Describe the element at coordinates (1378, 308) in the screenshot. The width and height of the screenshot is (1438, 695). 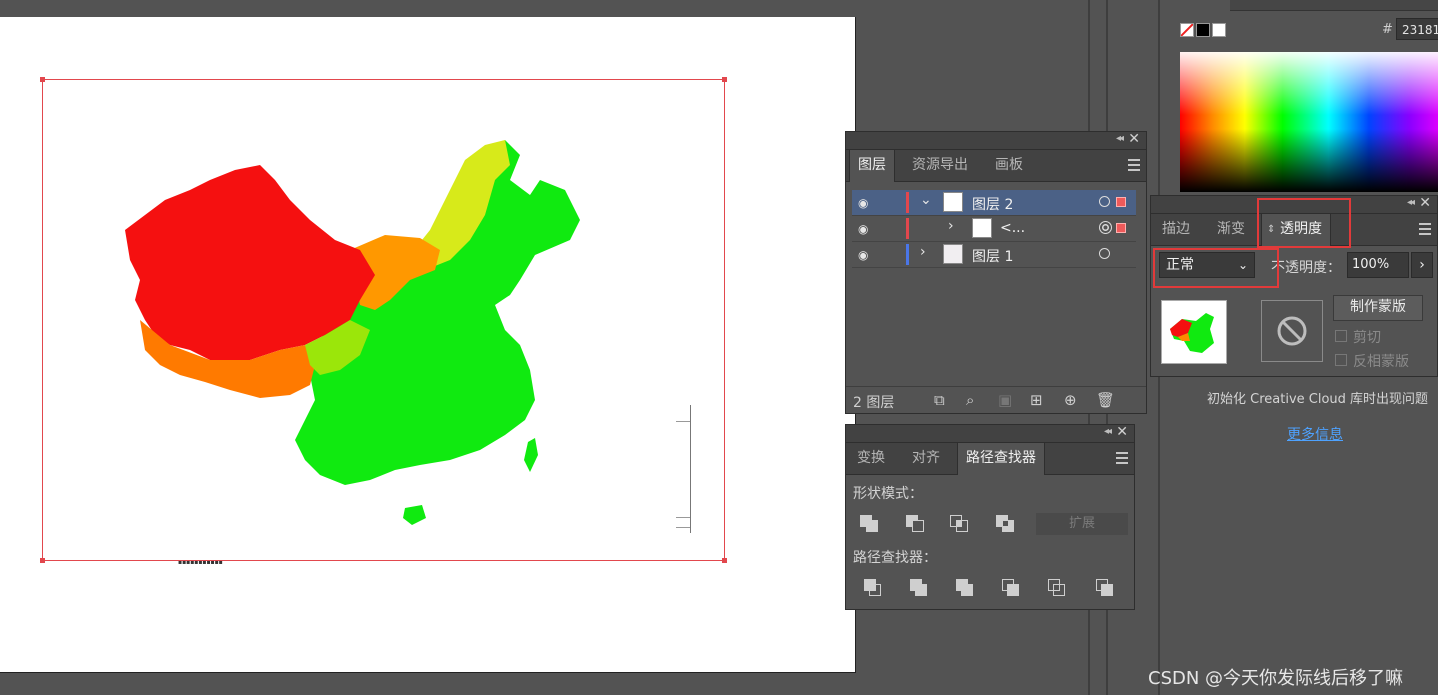
I see `make-mask-button: 制作蒙版` at that location.